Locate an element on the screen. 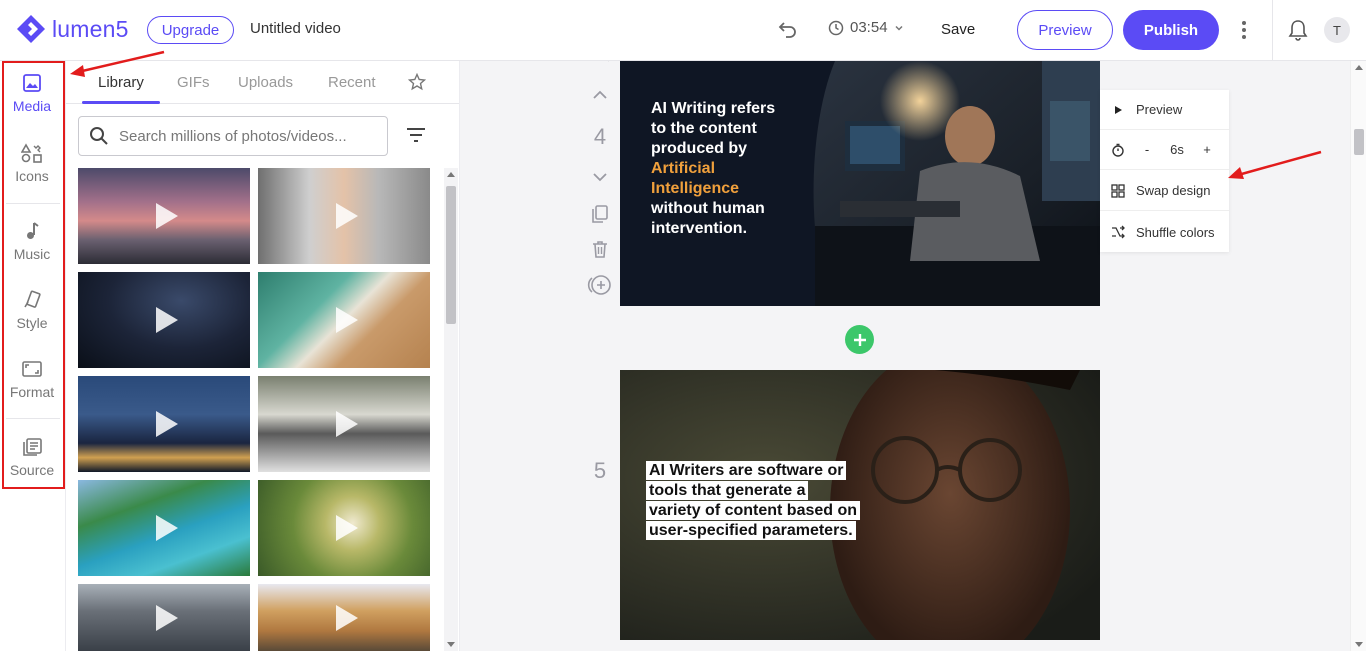  shuffle-icon is located at coordinates (1118, 232).